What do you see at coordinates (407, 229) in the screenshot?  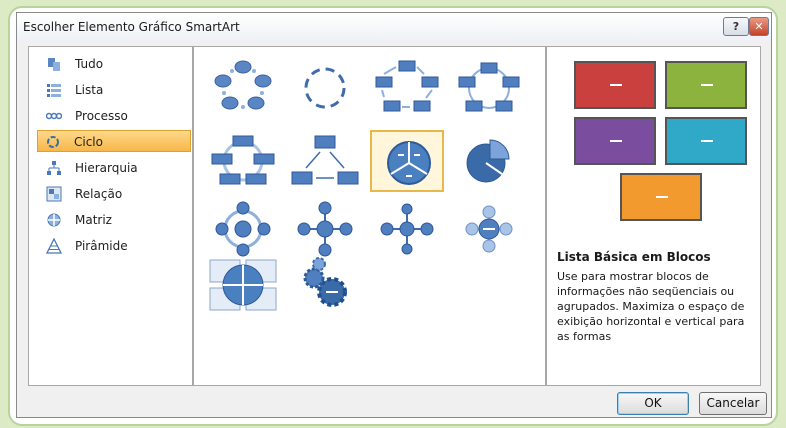 I see `gallery-item-basic-radial` at bounding box center [407, 229].